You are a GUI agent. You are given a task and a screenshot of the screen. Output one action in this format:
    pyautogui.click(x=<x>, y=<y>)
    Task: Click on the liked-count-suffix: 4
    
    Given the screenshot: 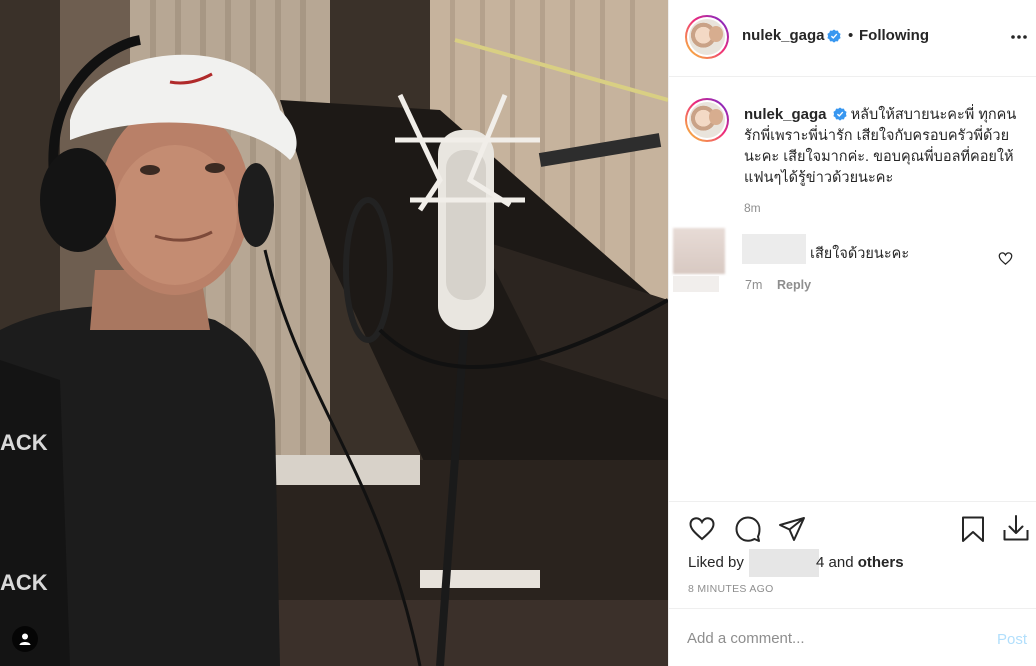 What is the action you would take?
    pyautogui.click(x=820, y=562)
    